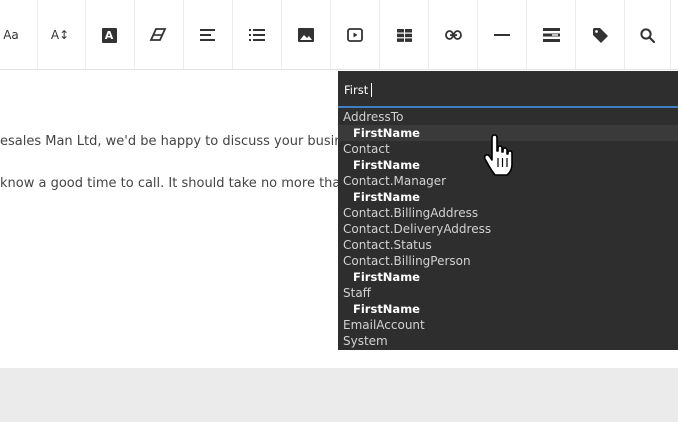 Image resolution: width=678 pixels, height=422 pixels. I want to click on field-search-box, so click(508, 89).